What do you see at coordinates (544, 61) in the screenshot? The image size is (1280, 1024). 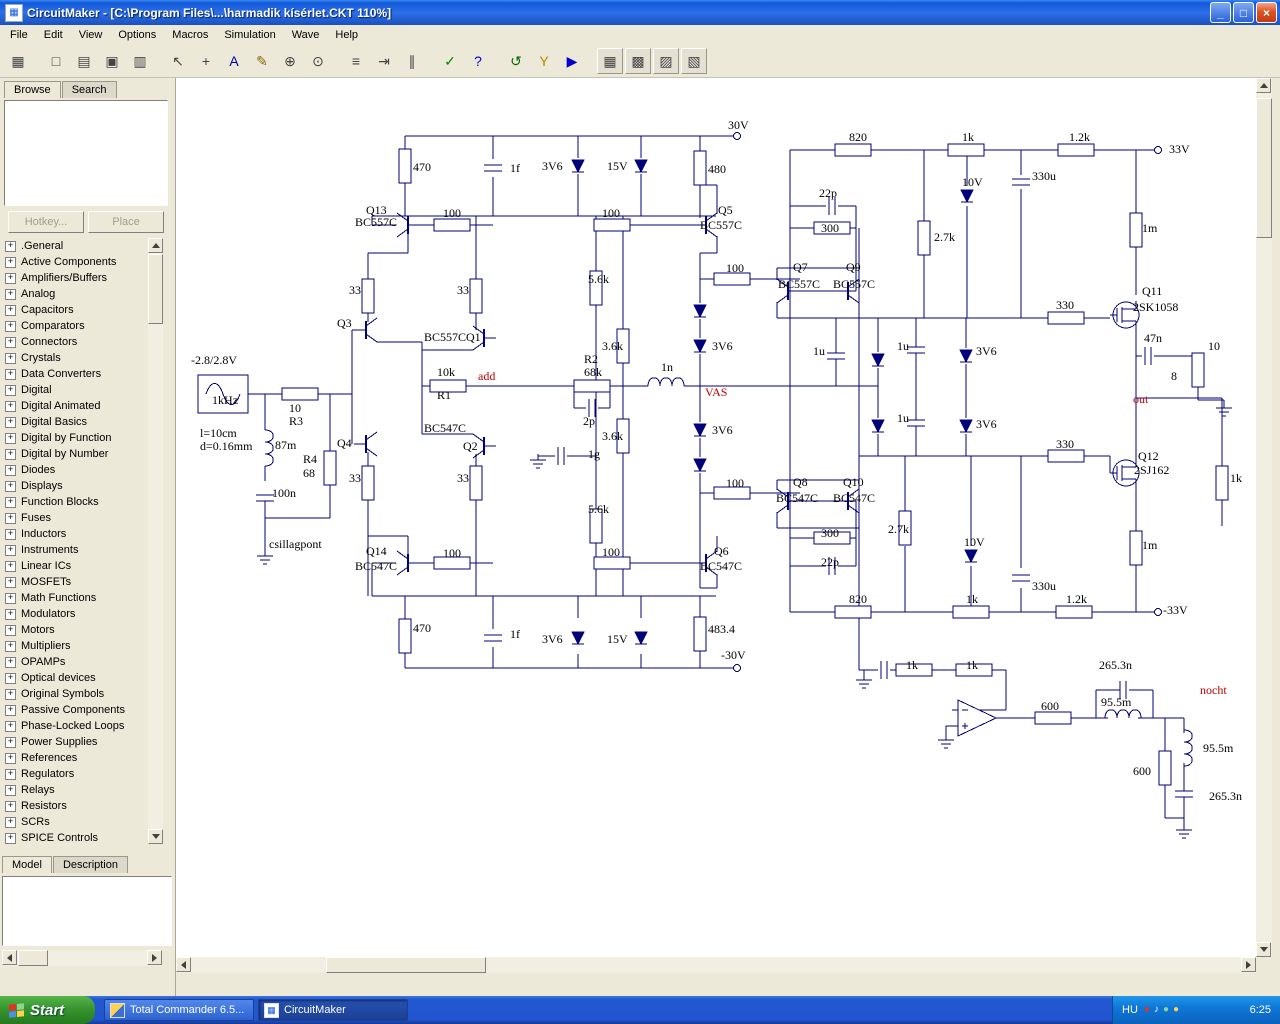 I see `toolbar-probe-button: Y` at bounding box center [544, 61].